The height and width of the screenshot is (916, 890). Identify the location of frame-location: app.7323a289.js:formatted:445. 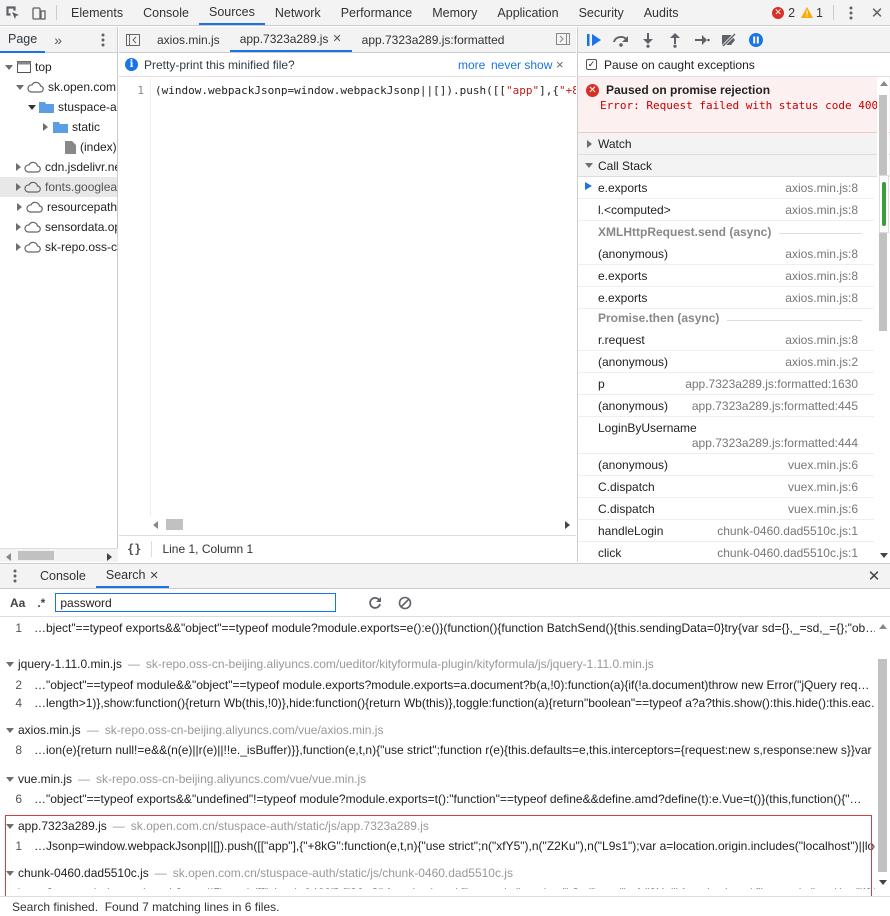
(783, 406).